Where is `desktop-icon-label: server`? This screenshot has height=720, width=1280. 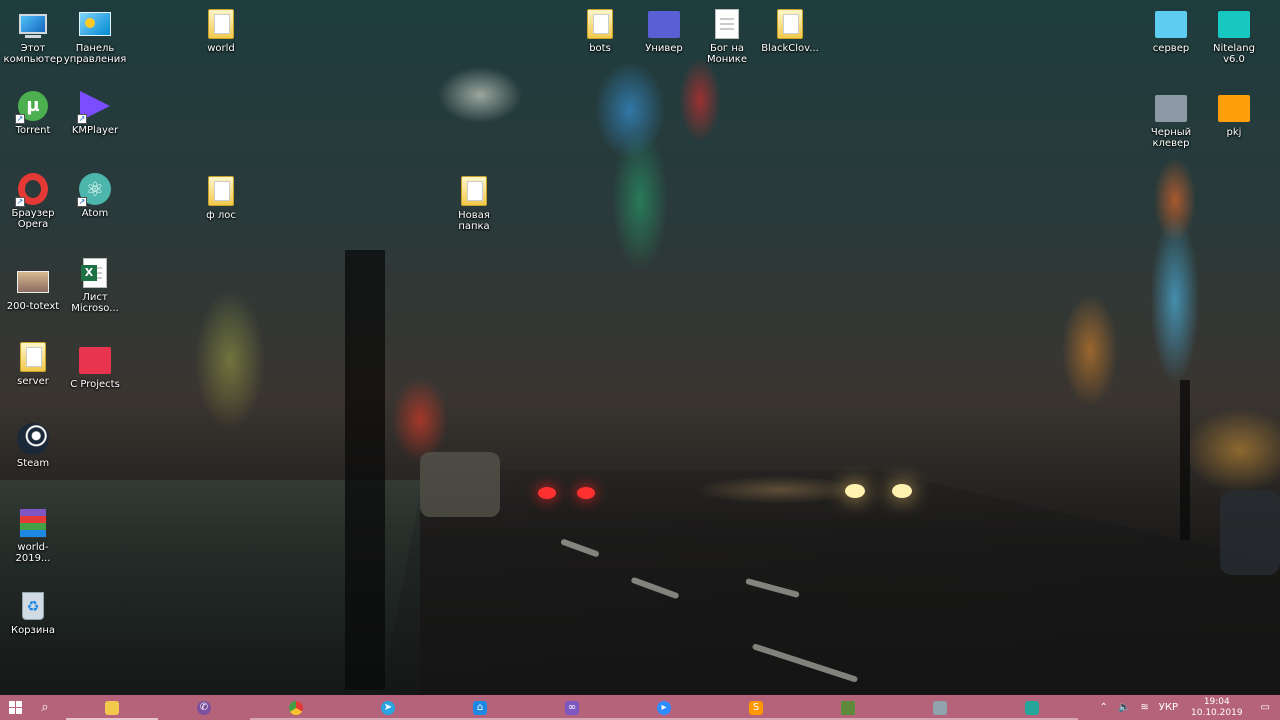
desktop-icon-label: server is located at coordinates (33, 381).